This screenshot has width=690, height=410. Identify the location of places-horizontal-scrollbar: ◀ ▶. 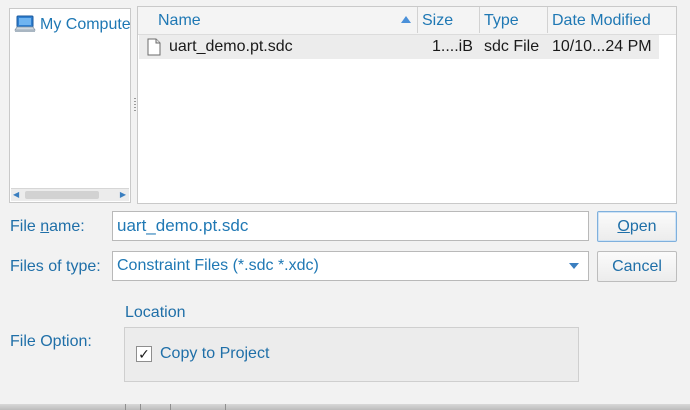
(70, 194).